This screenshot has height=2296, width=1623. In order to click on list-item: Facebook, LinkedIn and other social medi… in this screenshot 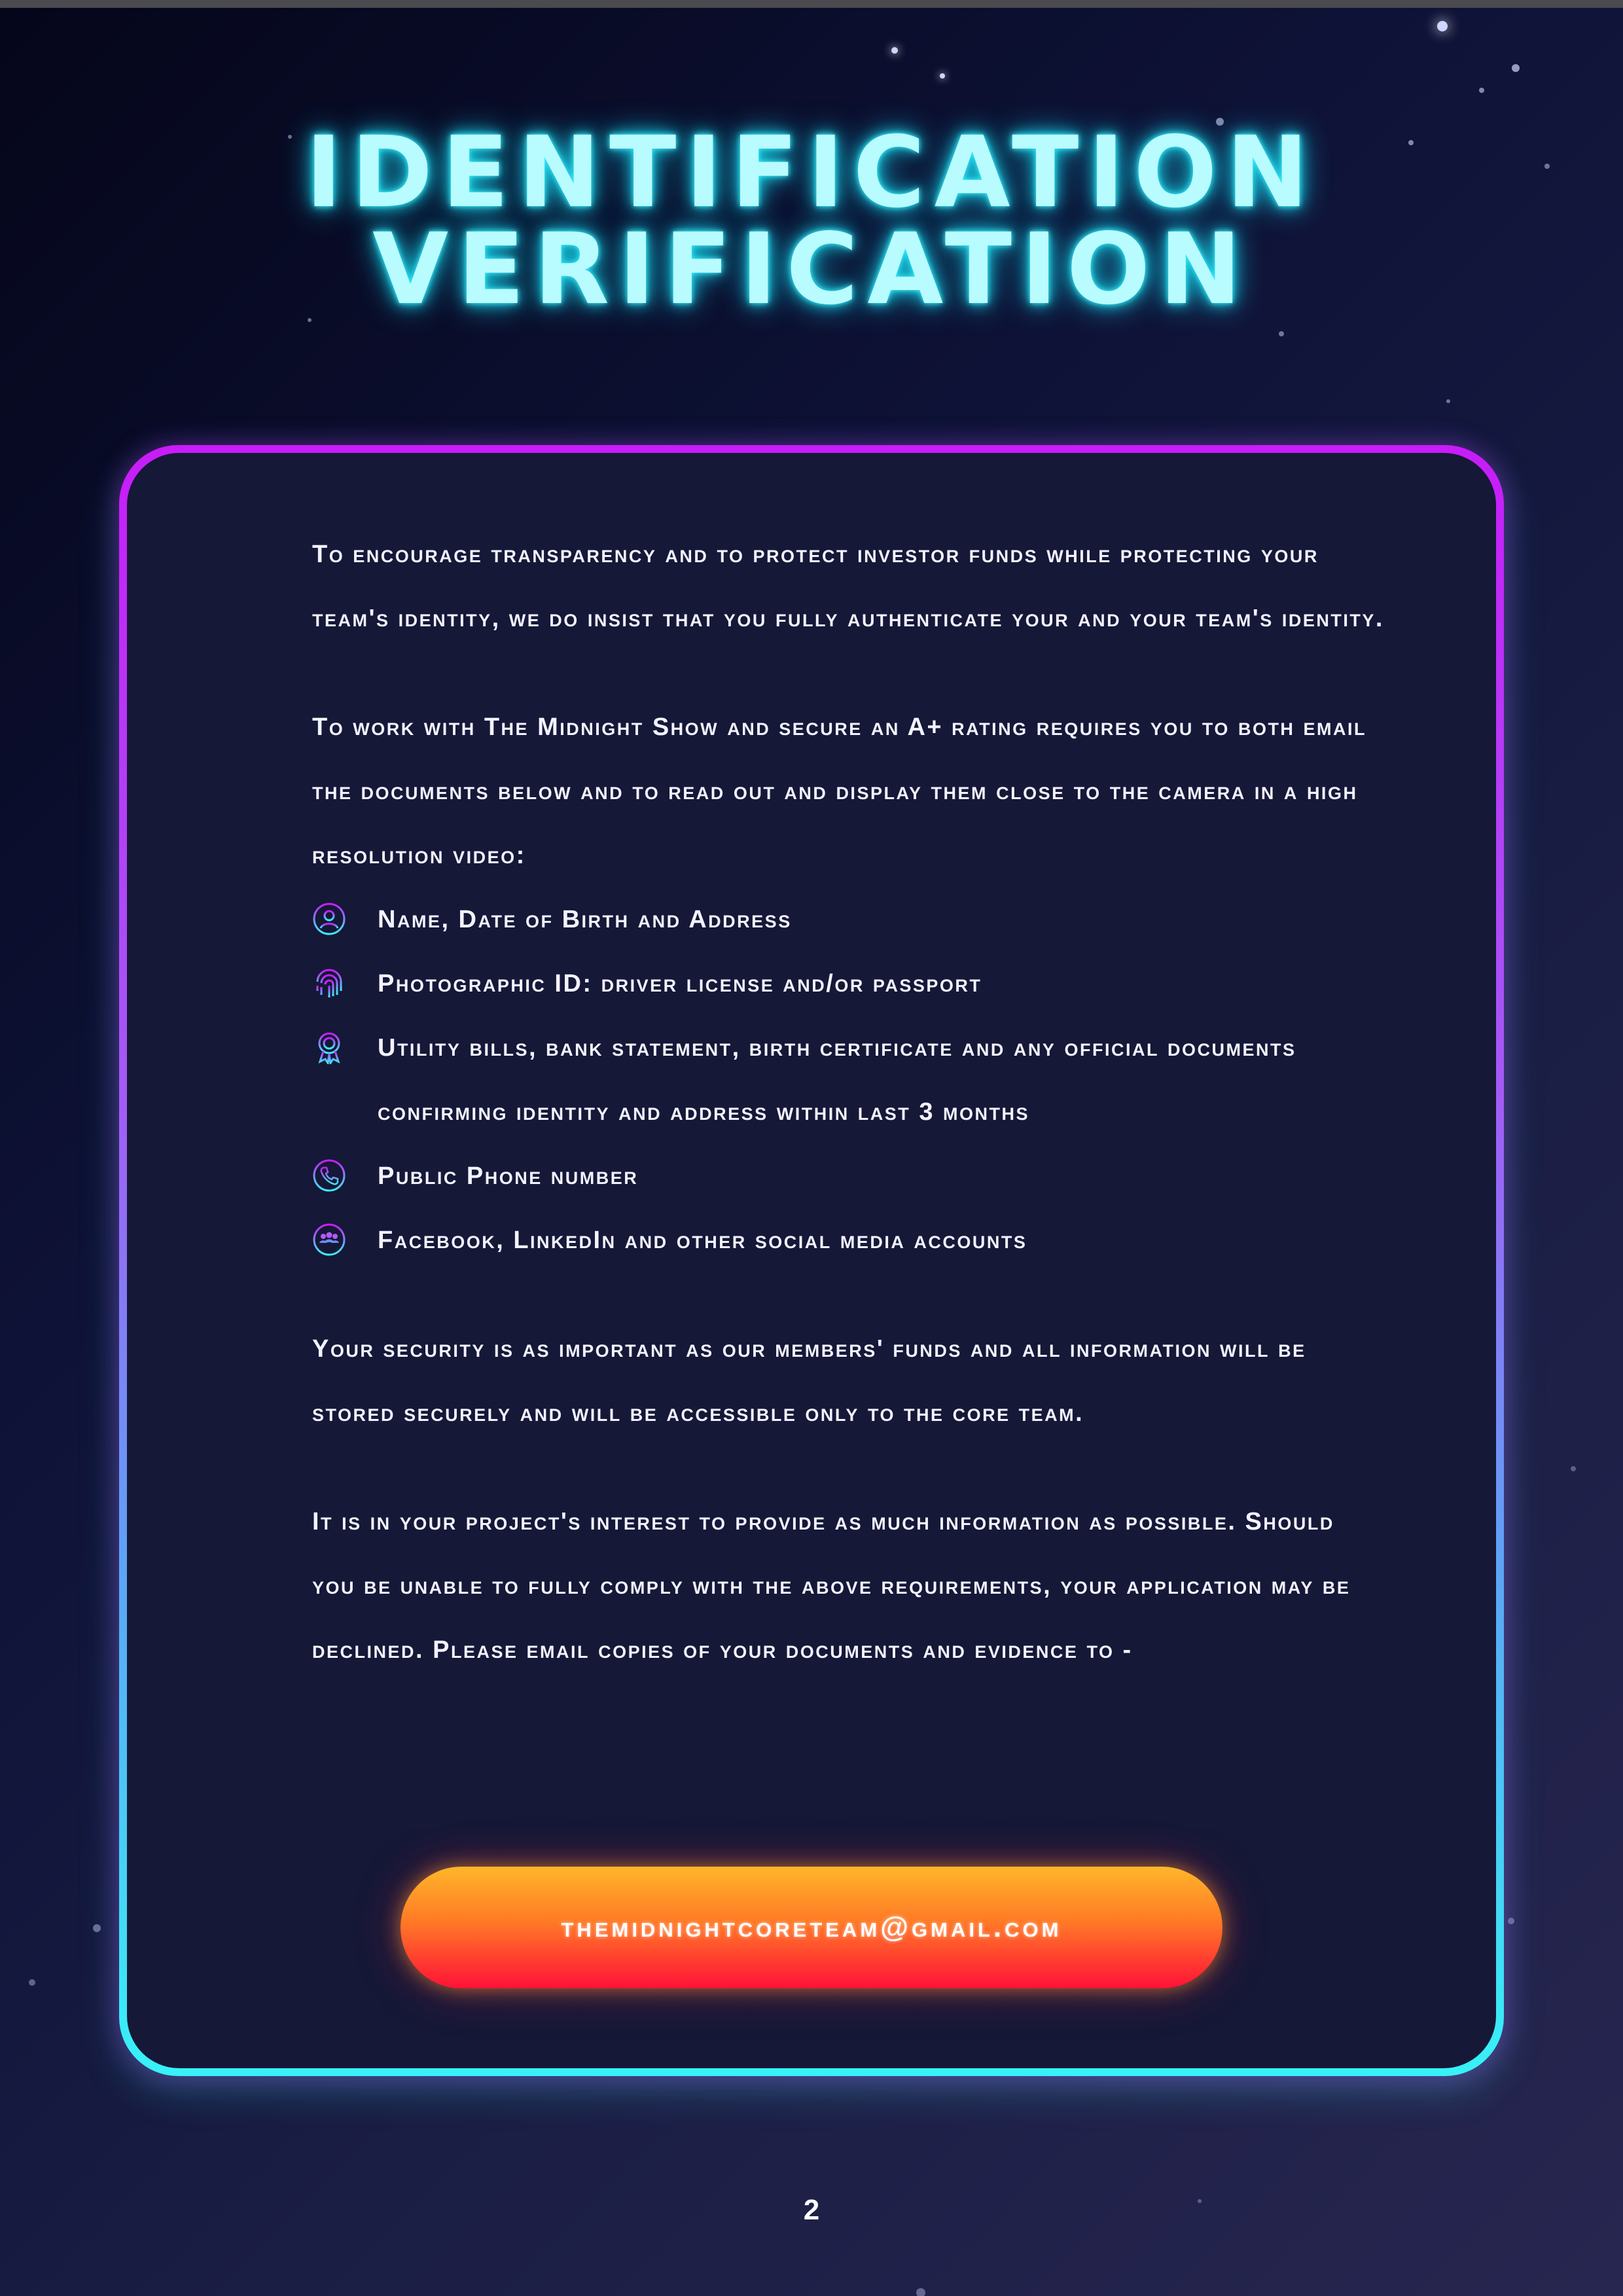, I will do `click(849, 1240)`.